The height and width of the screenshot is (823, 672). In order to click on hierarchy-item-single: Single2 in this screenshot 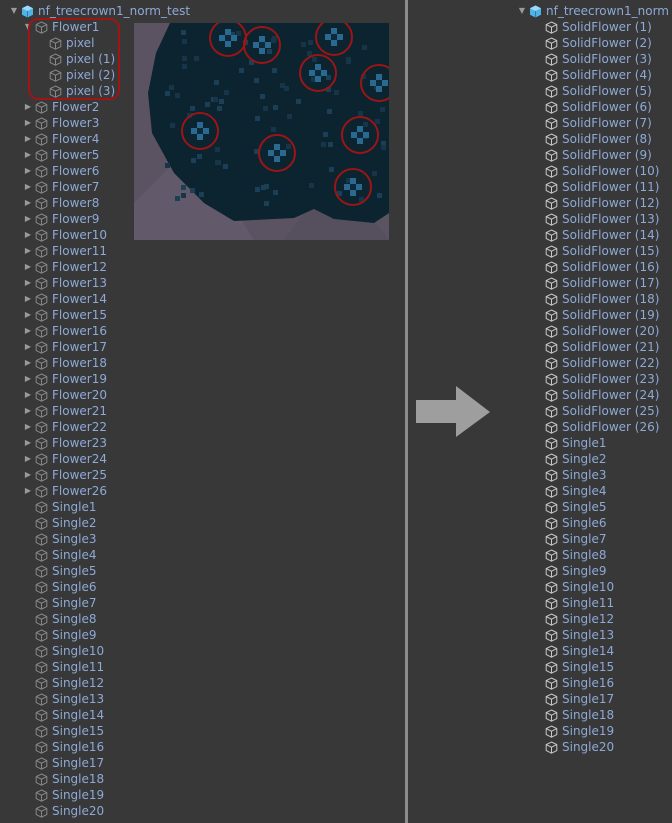, I will do `click(59, 523)`.